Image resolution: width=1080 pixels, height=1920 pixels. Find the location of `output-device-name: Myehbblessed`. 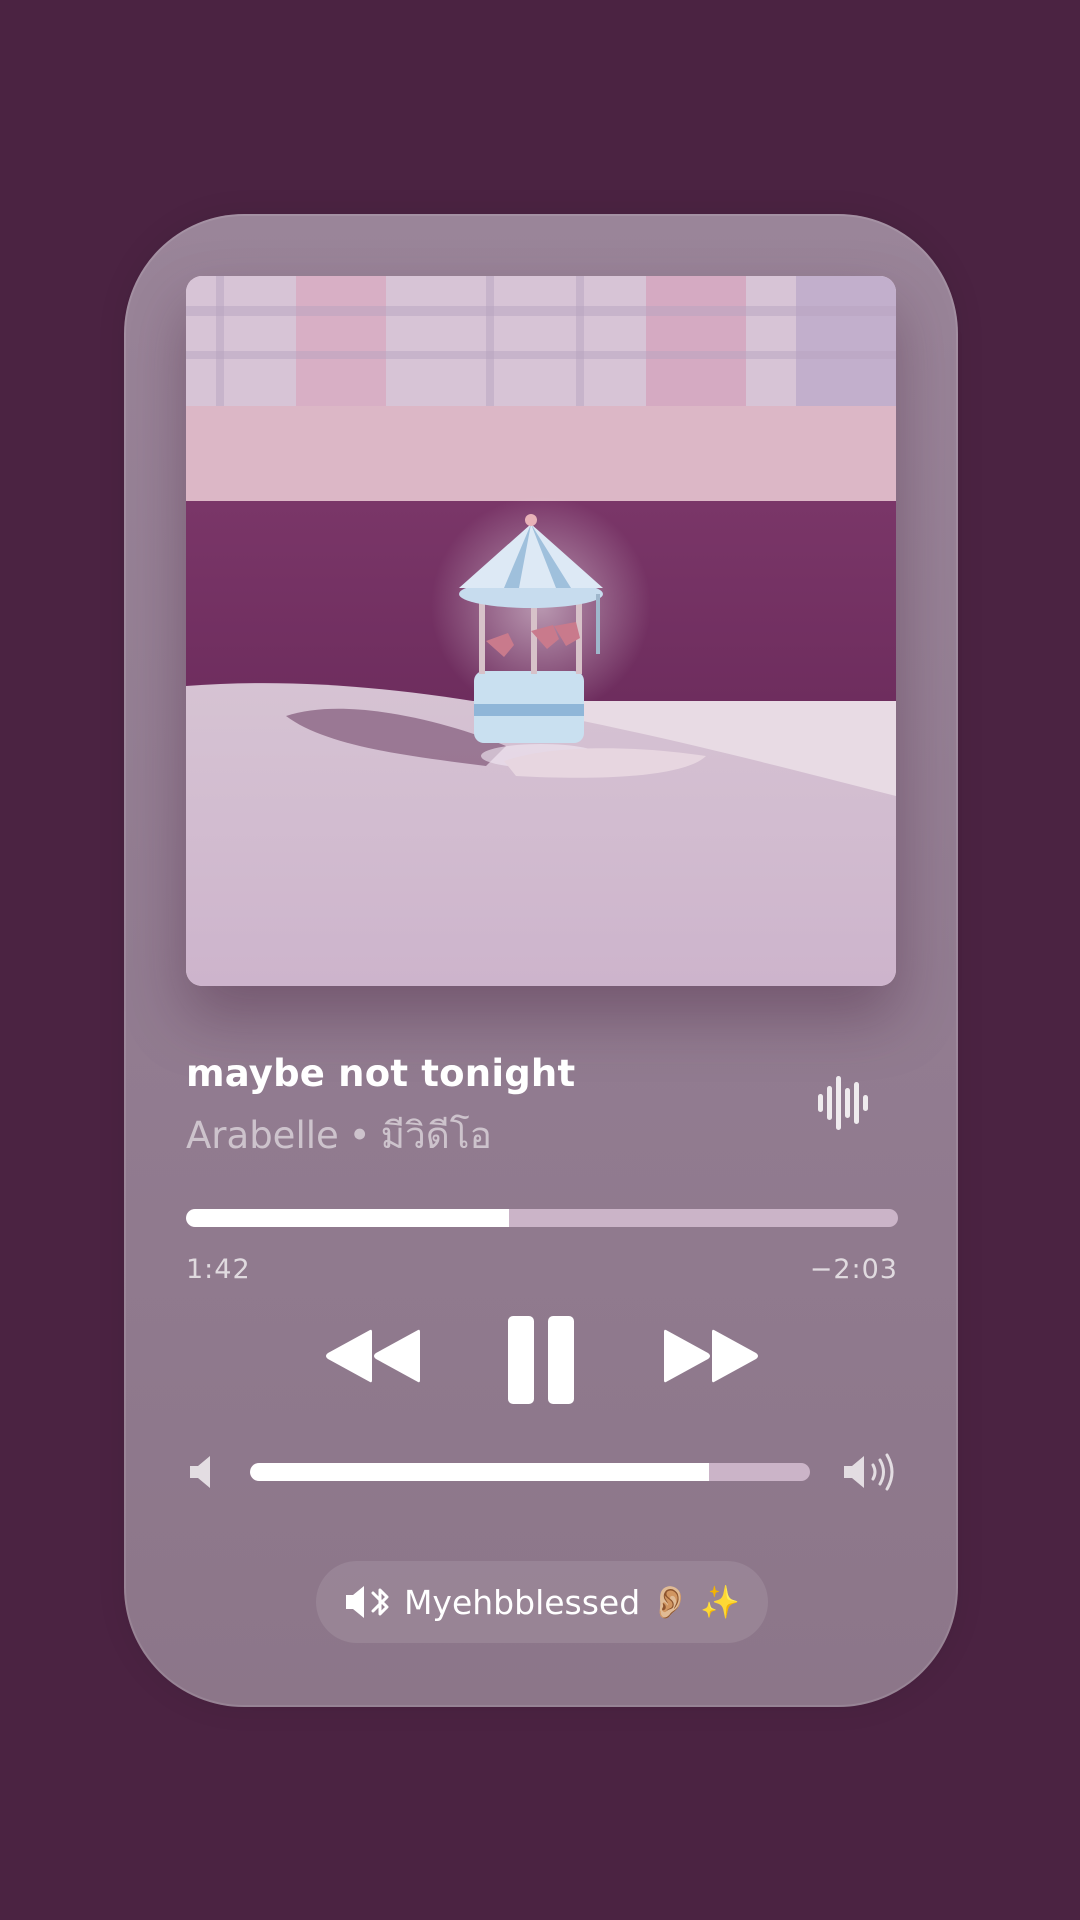

output-device-name: Myehbblessed is located at coordinates (522, 1602).